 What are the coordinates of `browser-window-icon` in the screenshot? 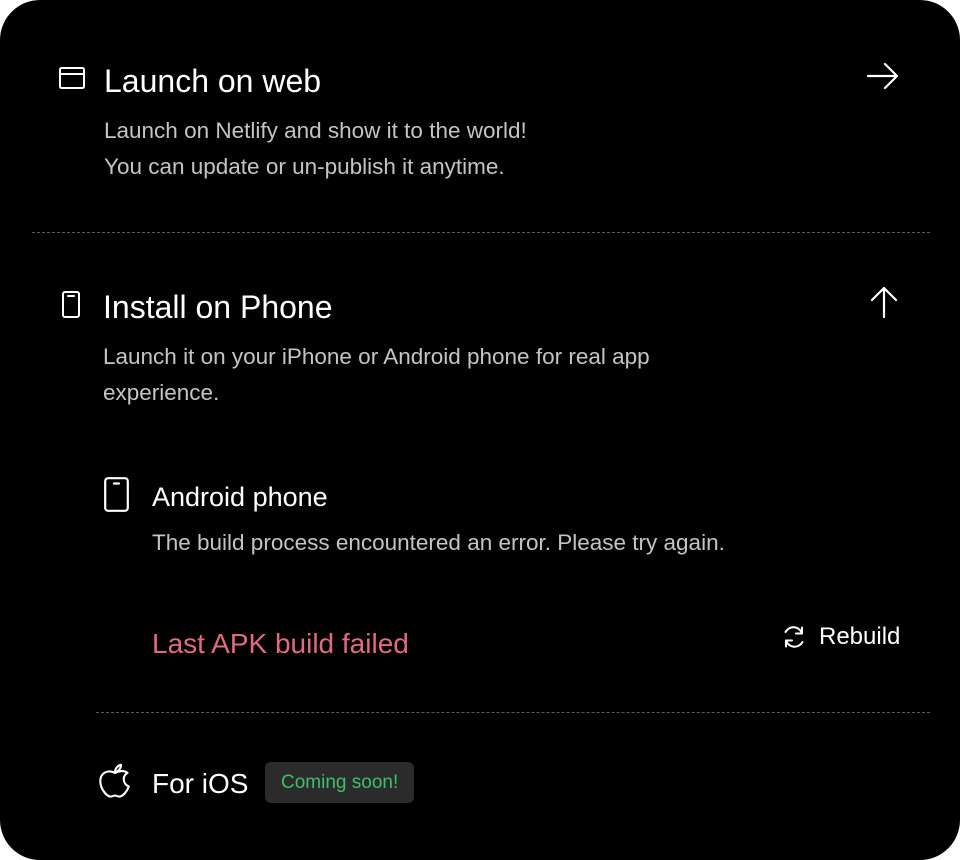 It's located at (72, 78).